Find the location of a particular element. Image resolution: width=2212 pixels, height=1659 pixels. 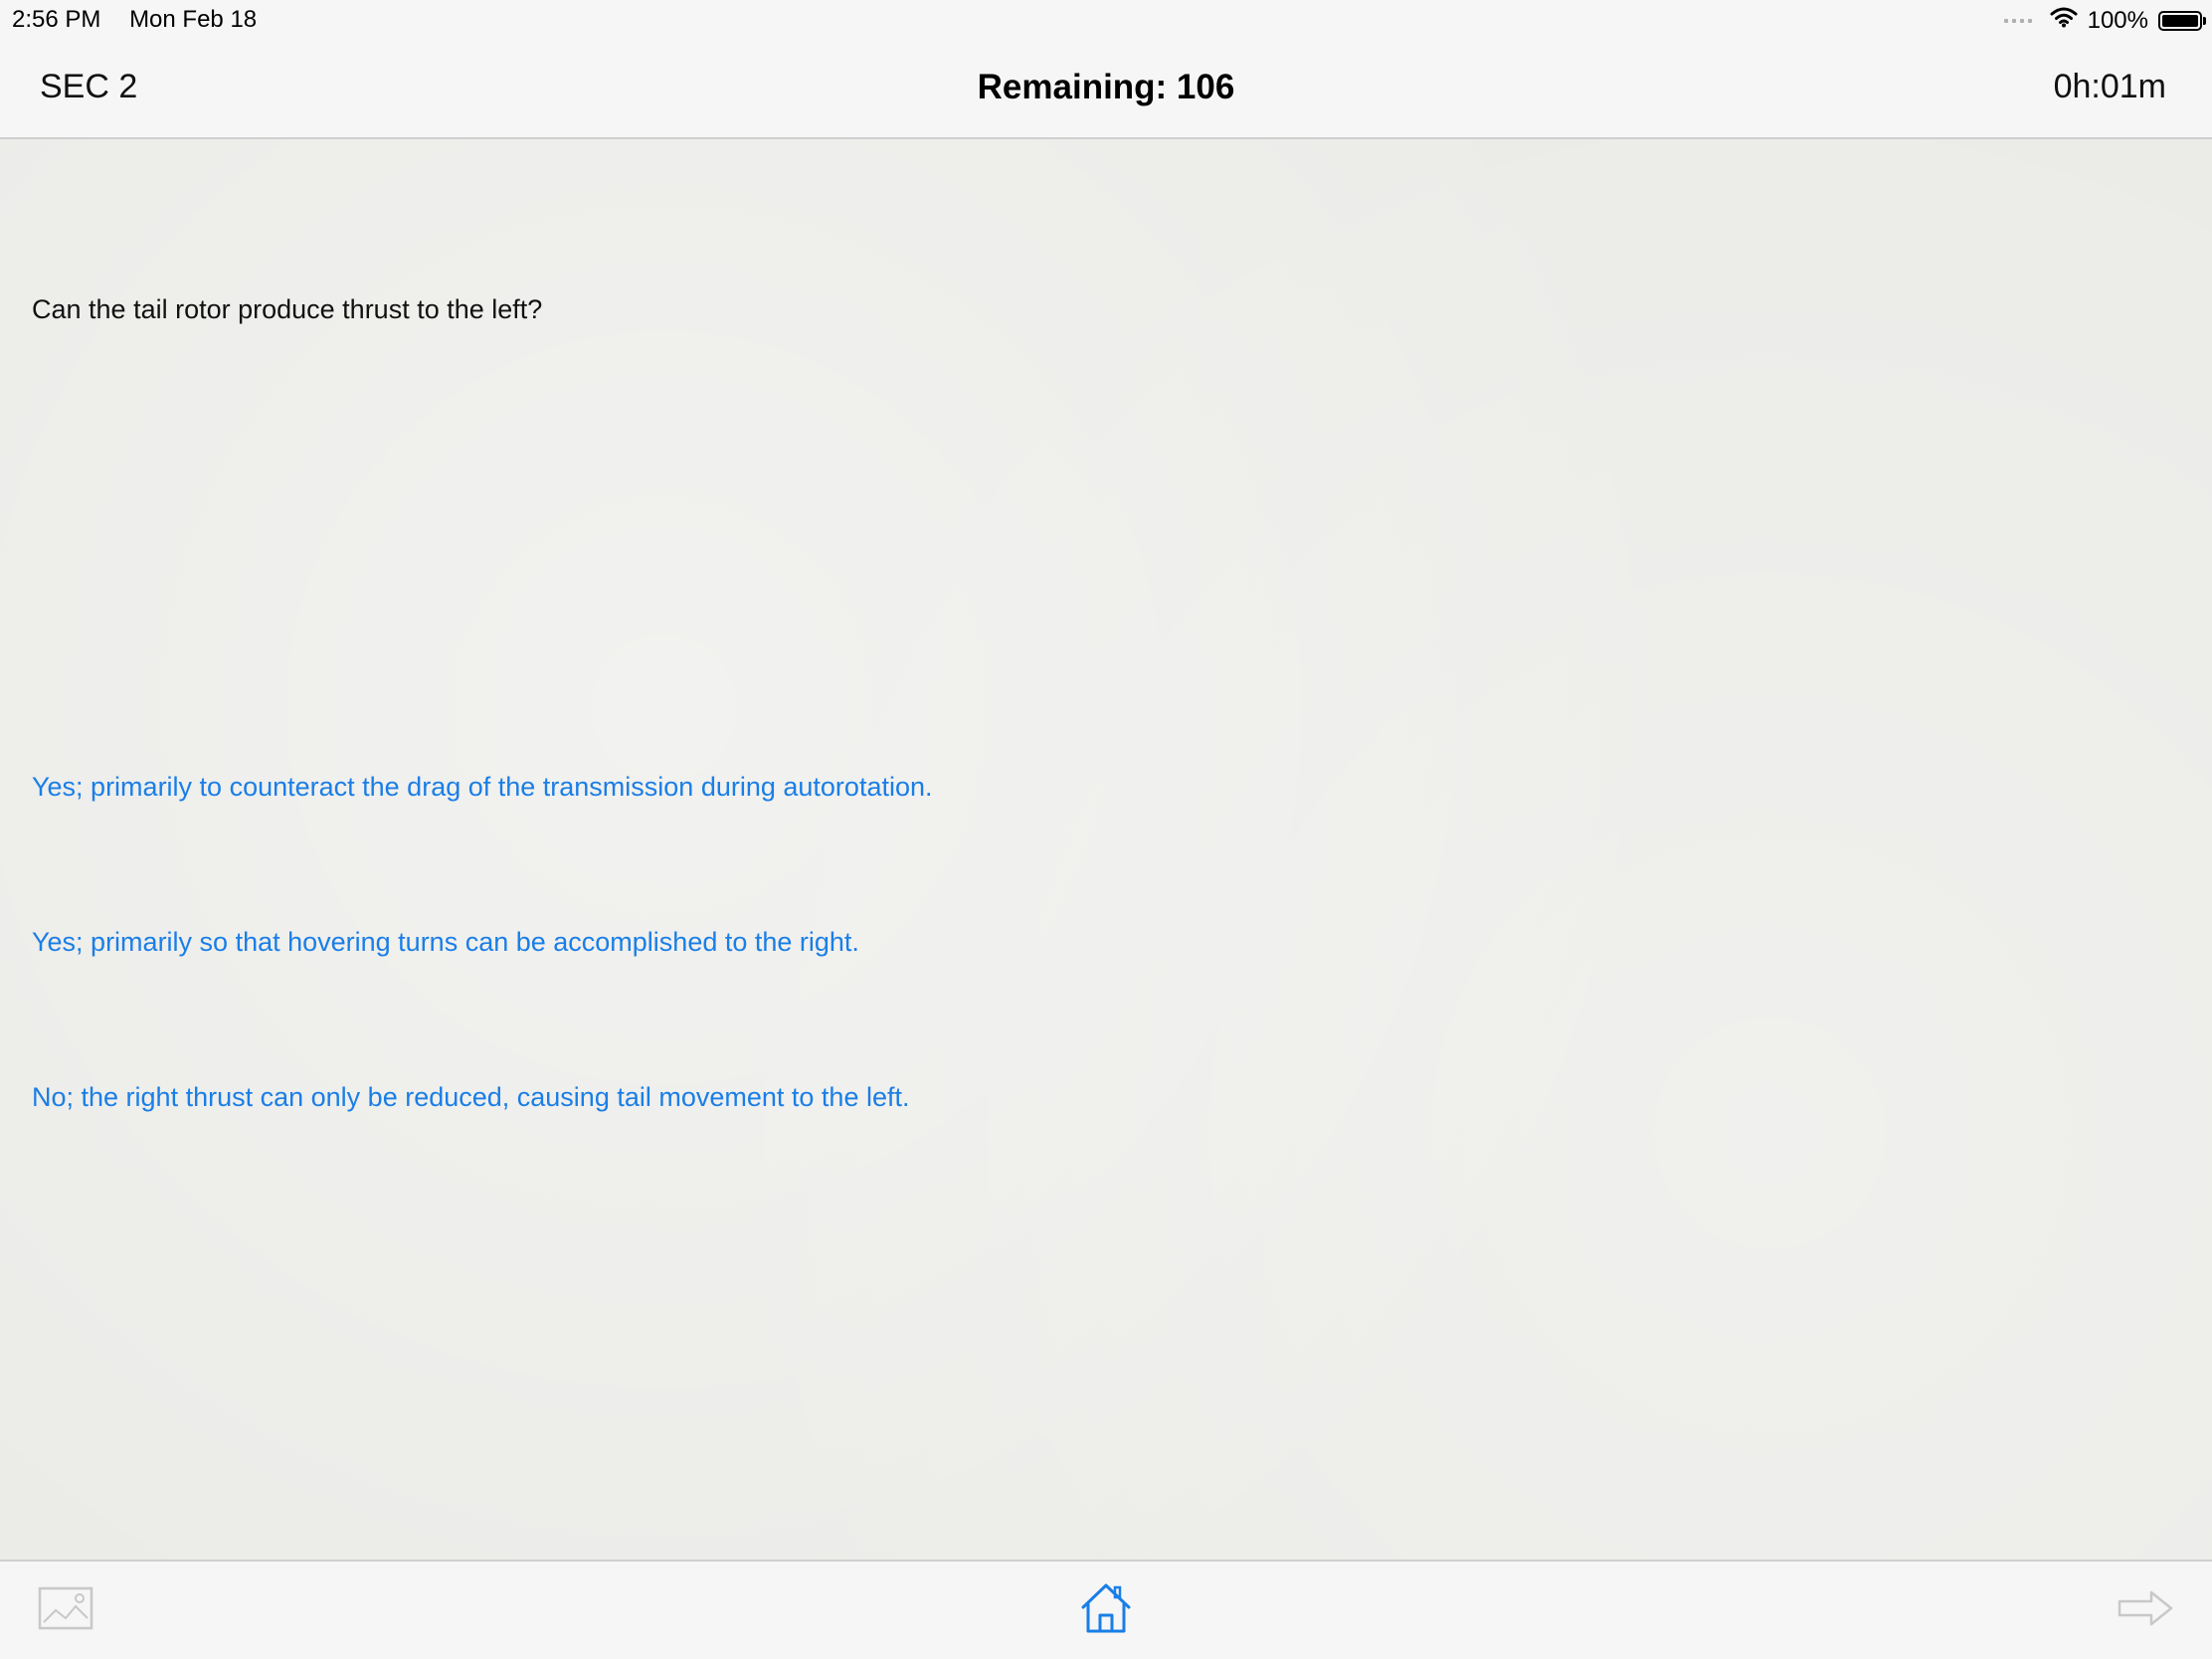

remaining-title: Remaining: 106 is located at coordinates (1106, 87).